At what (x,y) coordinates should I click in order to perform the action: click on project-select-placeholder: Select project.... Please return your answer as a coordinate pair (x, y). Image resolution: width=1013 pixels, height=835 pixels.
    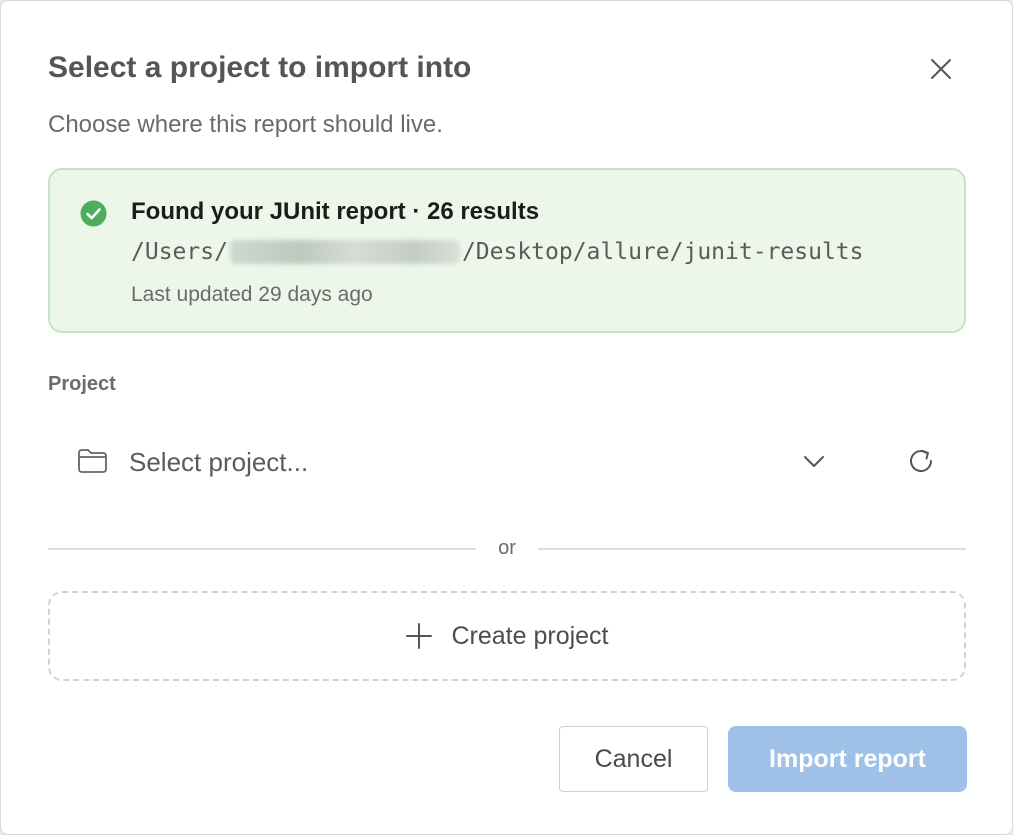
    Looking at the image, I should click on (219, 462).